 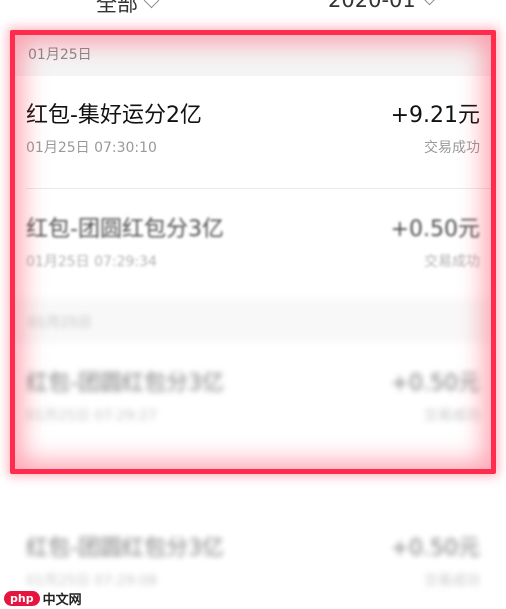 I want to click on month-filter: 2020-01, so click(x=383, y=6).